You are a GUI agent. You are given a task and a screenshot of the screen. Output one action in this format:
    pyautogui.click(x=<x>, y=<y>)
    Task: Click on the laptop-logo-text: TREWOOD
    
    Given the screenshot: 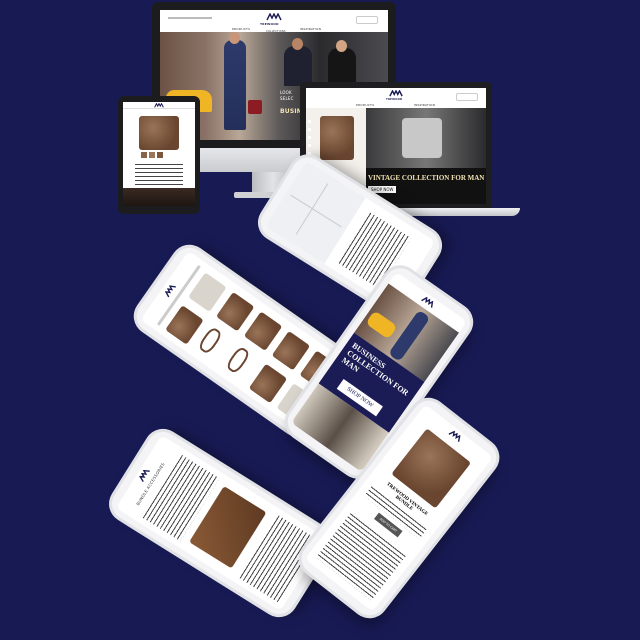 What is the action you would take?
    pyautogui.click(x=394, y=99)
    